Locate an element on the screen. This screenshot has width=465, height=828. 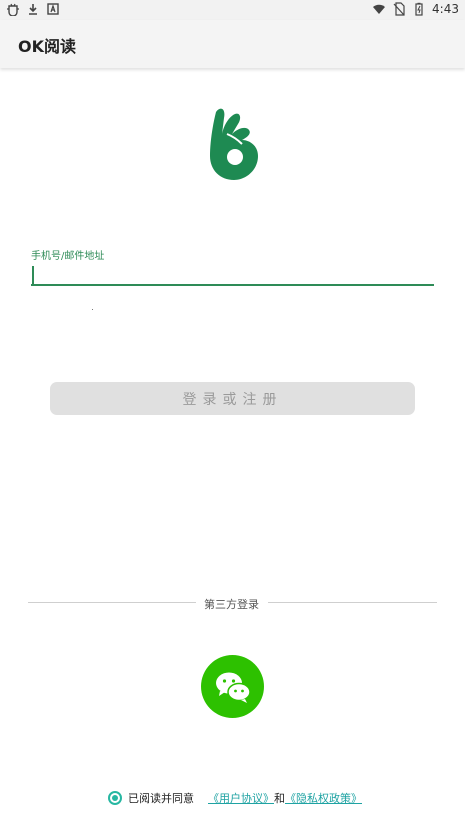
status-left-icons is located at coordinates (33, 9).